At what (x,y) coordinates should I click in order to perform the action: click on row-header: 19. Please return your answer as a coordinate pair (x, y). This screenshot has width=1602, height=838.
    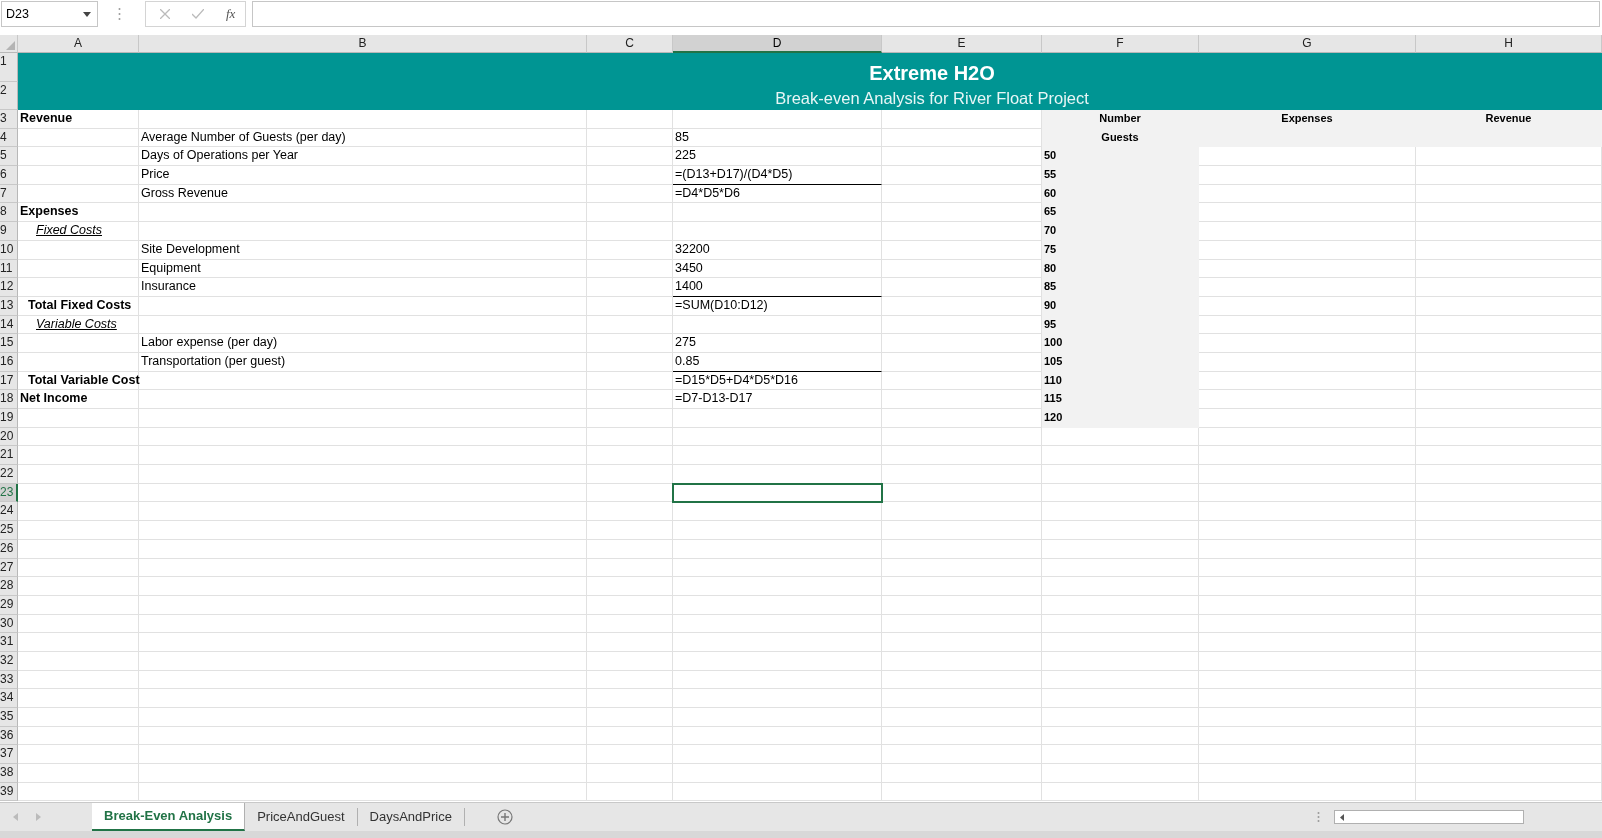
    Looking at the image, I should click on (9, 418).